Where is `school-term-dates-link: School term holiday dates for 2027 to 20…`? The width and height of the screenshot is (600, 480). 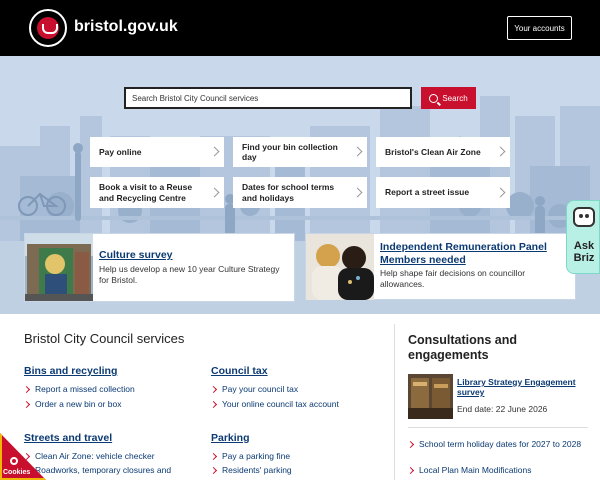 school-term-dates-link: School term holiday dates for 2027 to 20… is located at coordinates (498, 444).